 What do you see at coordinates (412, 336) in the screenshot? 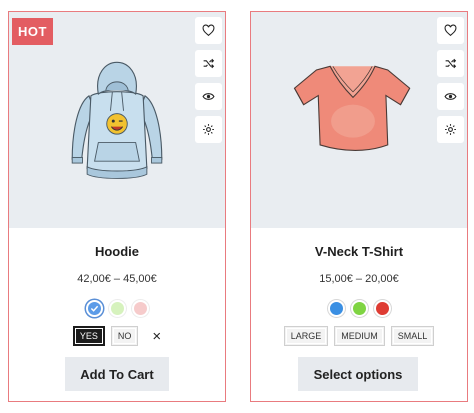
I see `option-small: SMALL` at bounding box center [412, 336].